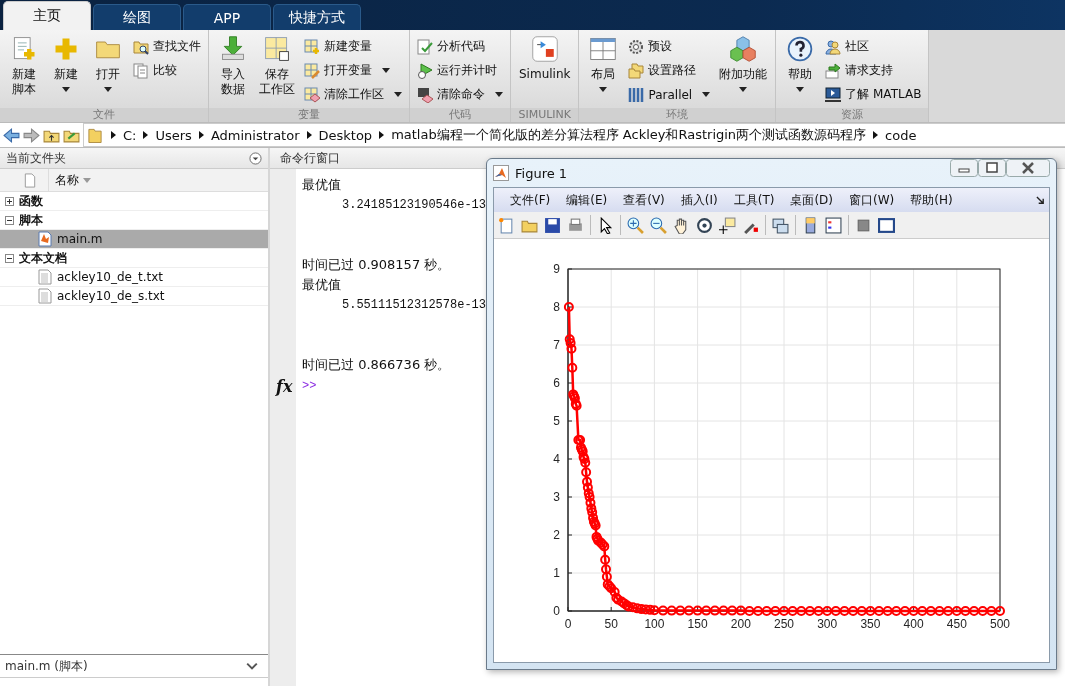  Describe the element at coordinates (134, 239) in the screenshot. I see `file-item: main.m` at that location.